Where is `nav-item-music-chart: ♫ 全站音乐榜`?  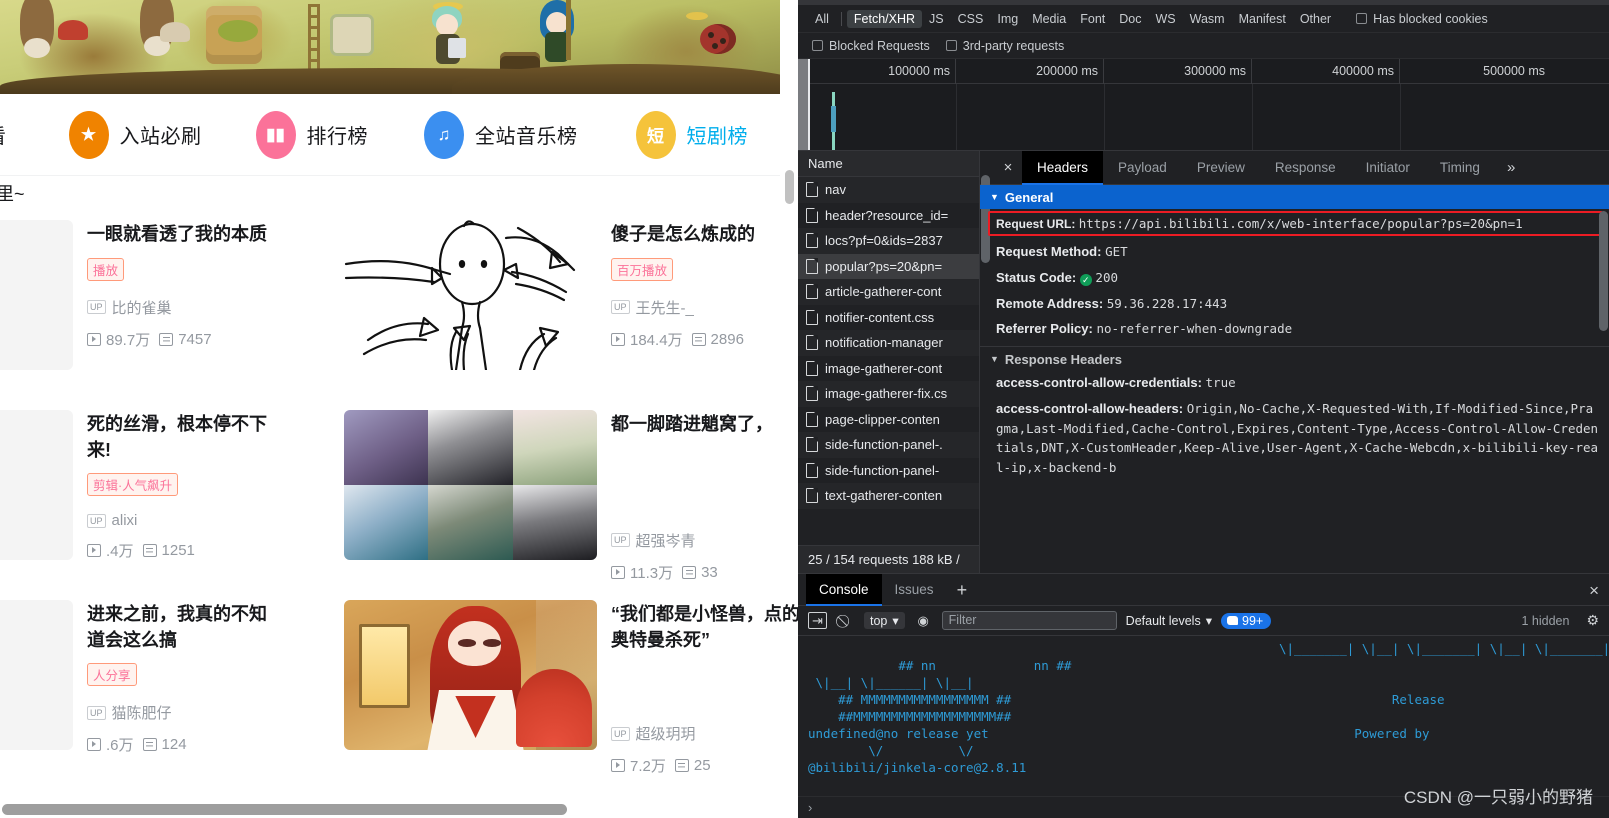
nav-item-music-chart: ♫ 全站音乐榜 is located at coordinates (501, 134).